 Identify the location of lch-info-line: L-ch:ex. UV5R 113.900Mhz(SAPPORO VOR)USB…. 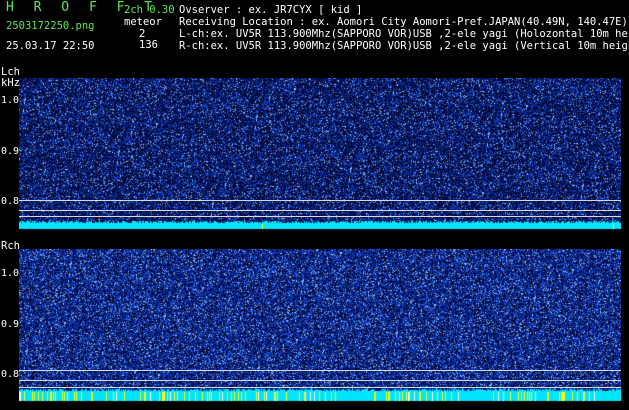
(404, 34).